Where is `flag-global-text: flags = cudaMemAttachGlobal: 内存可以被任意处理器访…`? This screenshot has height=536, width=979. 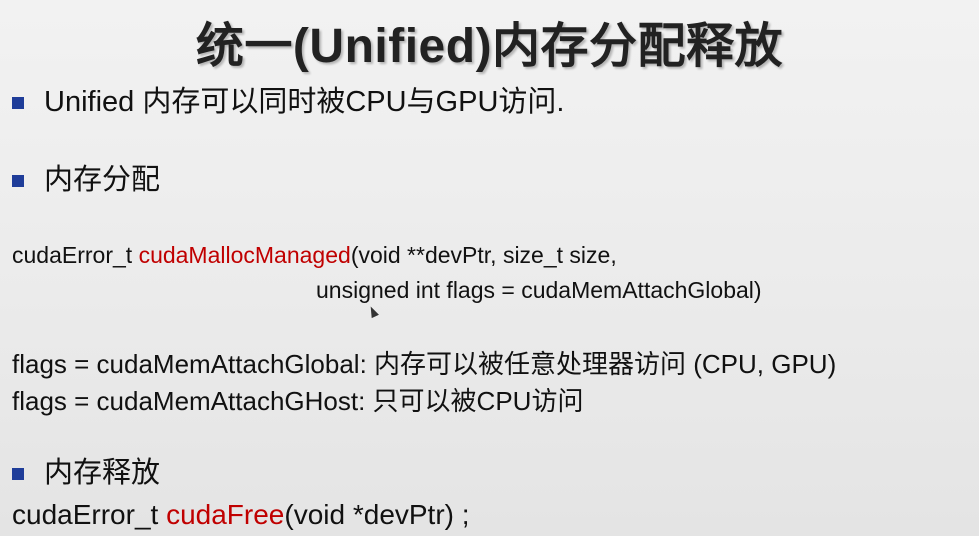
flag-global-text: flags = cudaMemAttachGlobal: 内存可以被任意处理器访… is located at coordinates (424, 364).